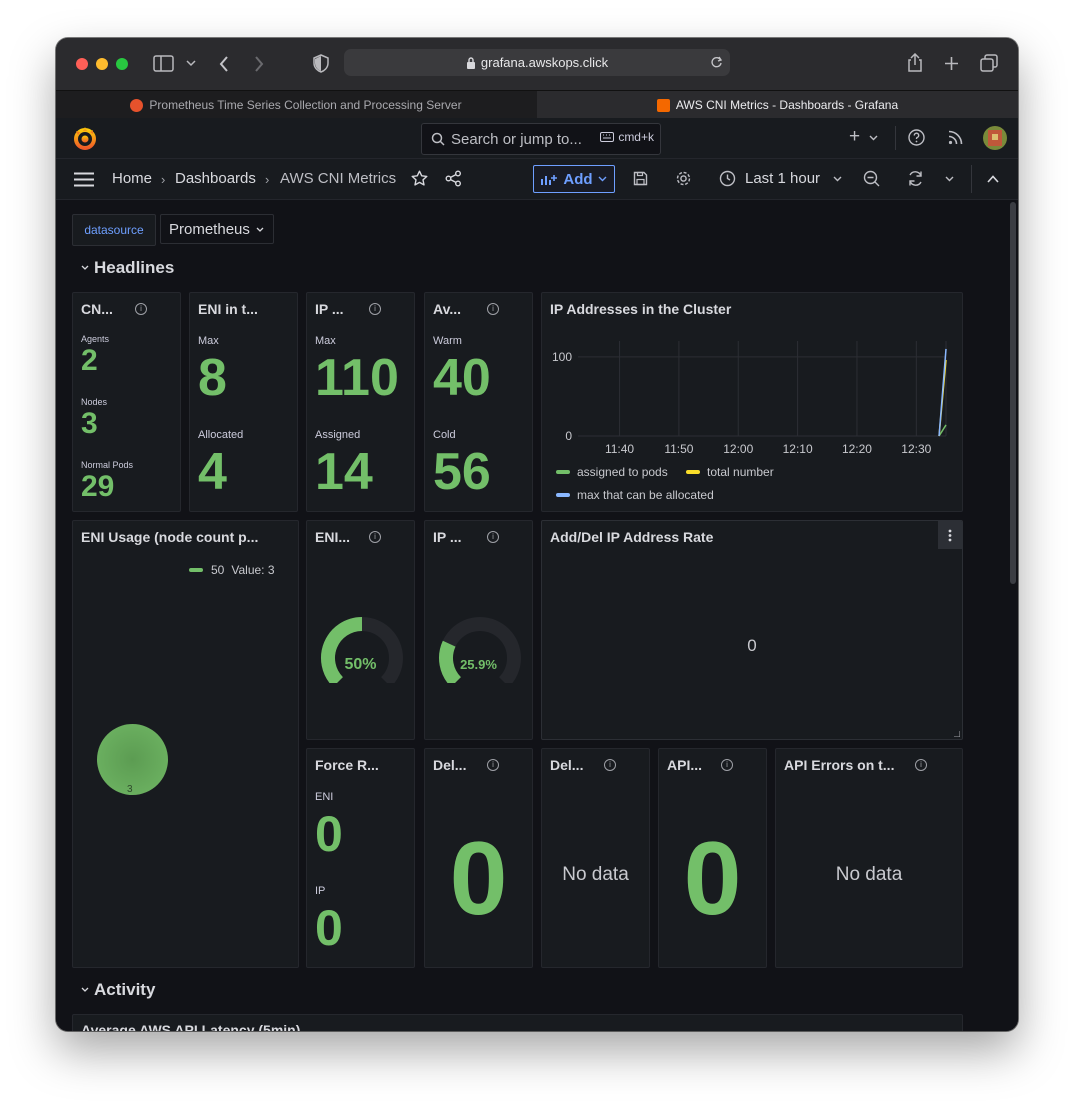 The width and height of the screenshot is (1074, 1106). I want to click on panel-available: Av... i Warm 40 Cold 56, so click(478, 402).